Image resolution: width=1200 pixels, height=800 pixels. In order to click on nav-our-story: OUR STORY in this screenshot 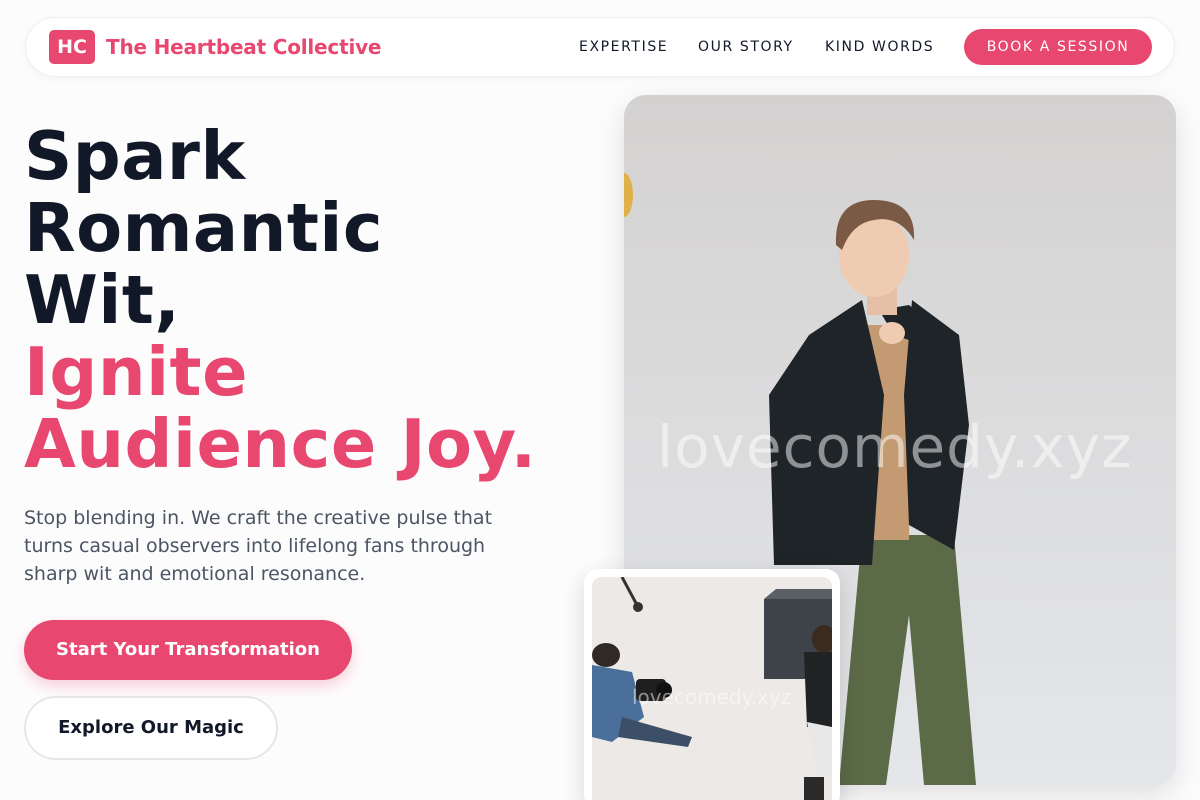, I will do `click(746, 47)`.